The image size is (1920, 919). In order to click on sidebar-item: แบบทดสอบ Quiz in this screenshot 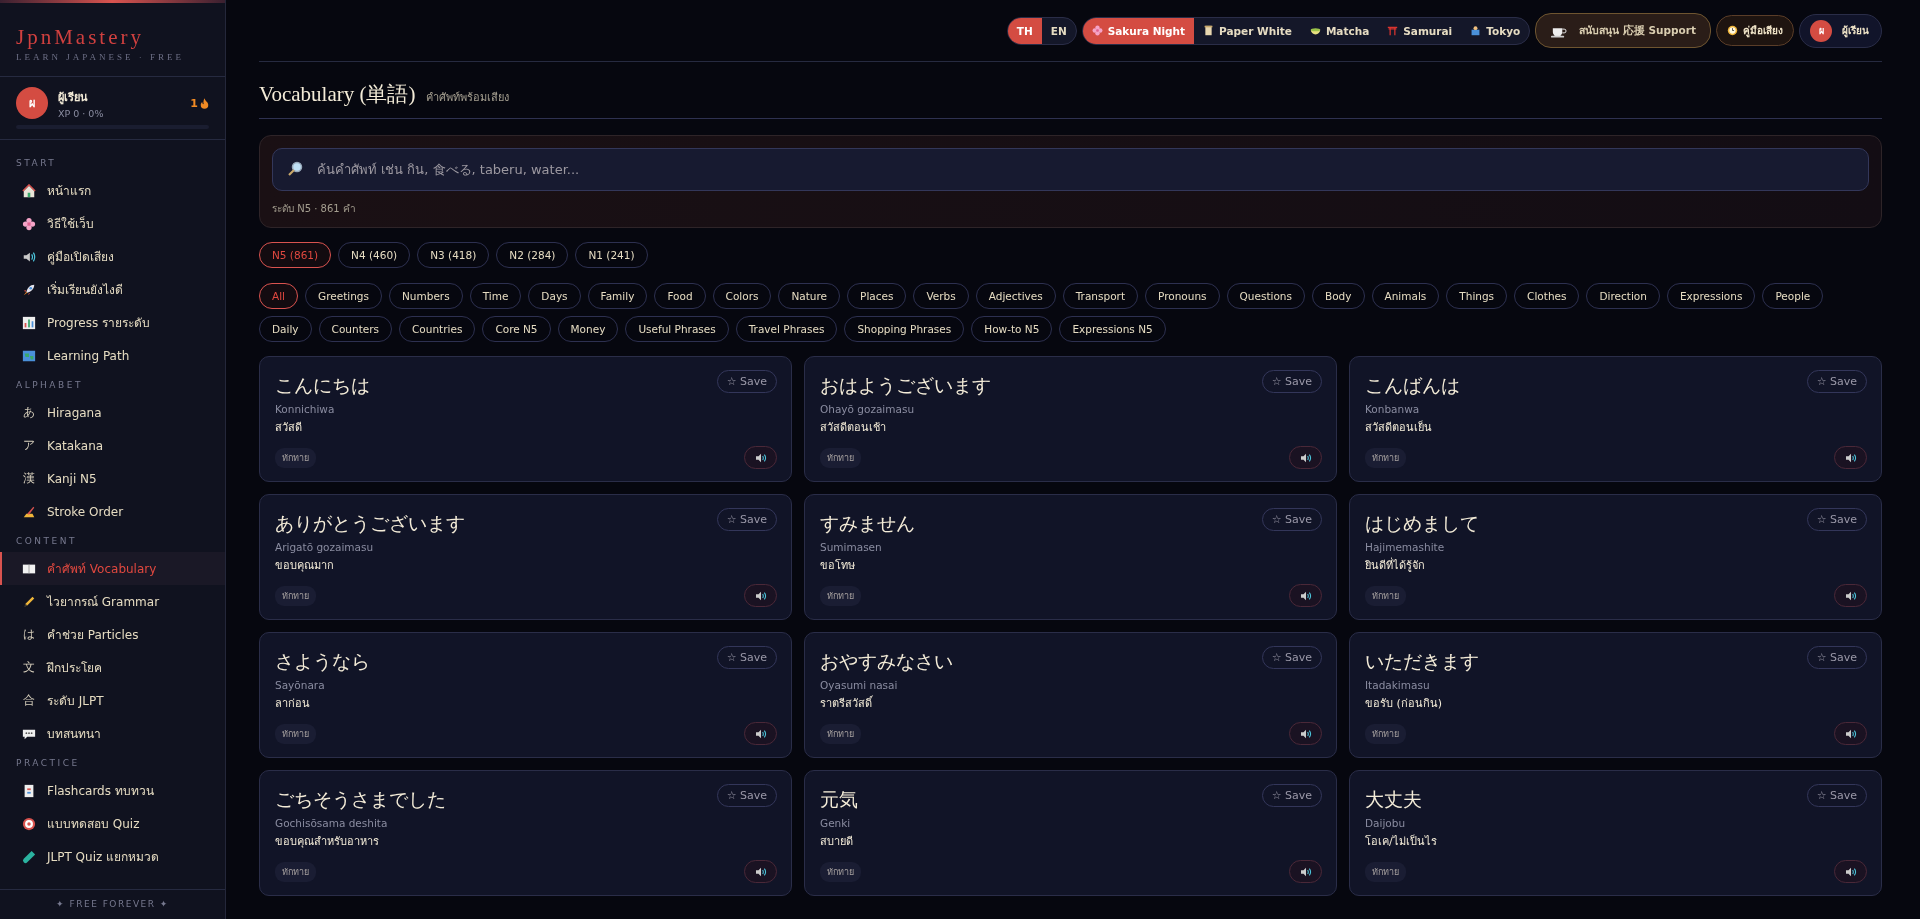, I will do `click(112, 823)`.